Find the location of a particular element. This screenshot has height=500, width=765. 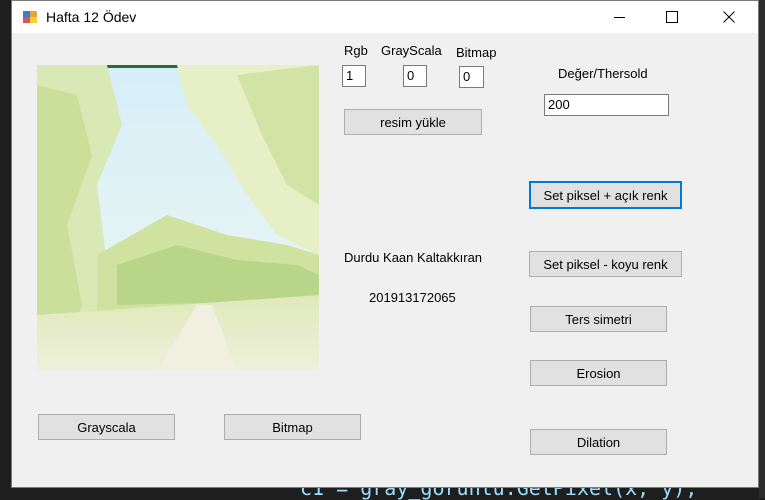

bitmap-input: 0 is located at coordinates (471, 77).